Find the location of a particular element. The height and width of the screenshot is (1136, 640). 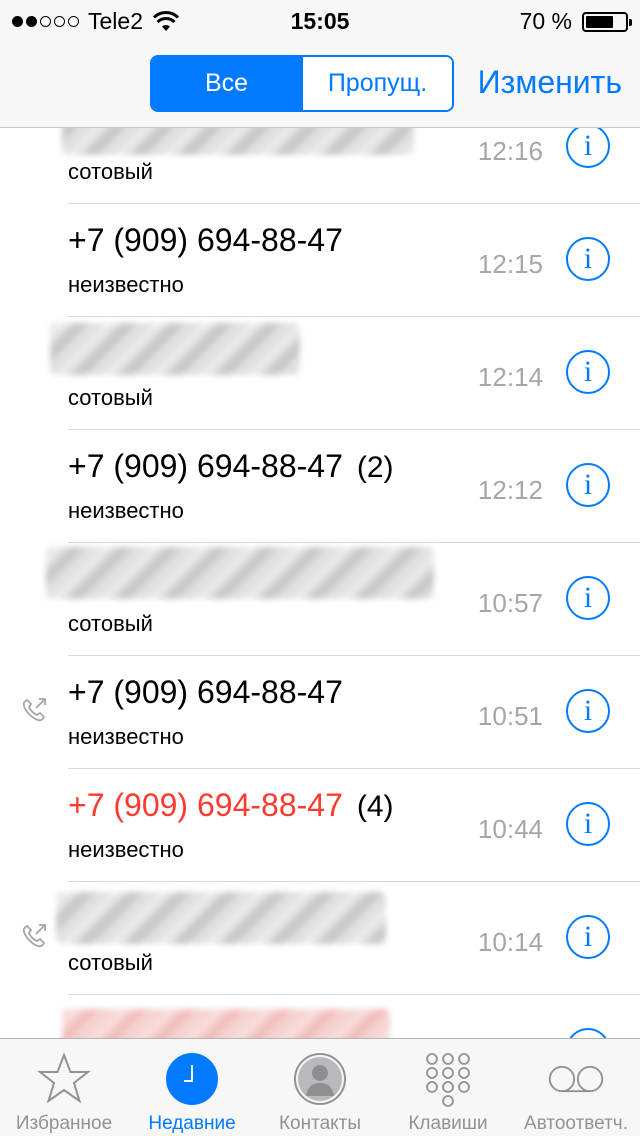

calls-filter-segmented-control: Все Пропущ. is located at coordinates (302, 83).